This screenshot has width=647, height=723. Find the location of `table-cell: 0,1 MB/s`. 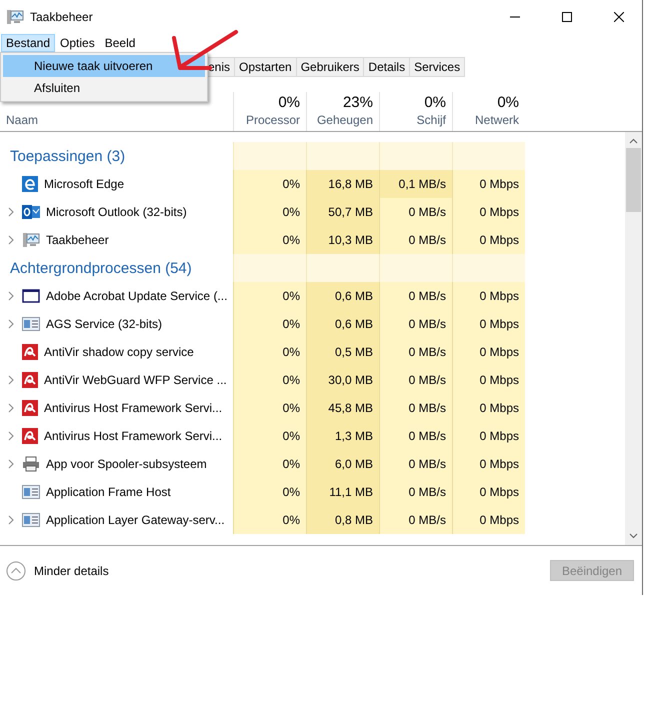

table-cell: 0,1 MB/s is located at coordinates (415, 184).